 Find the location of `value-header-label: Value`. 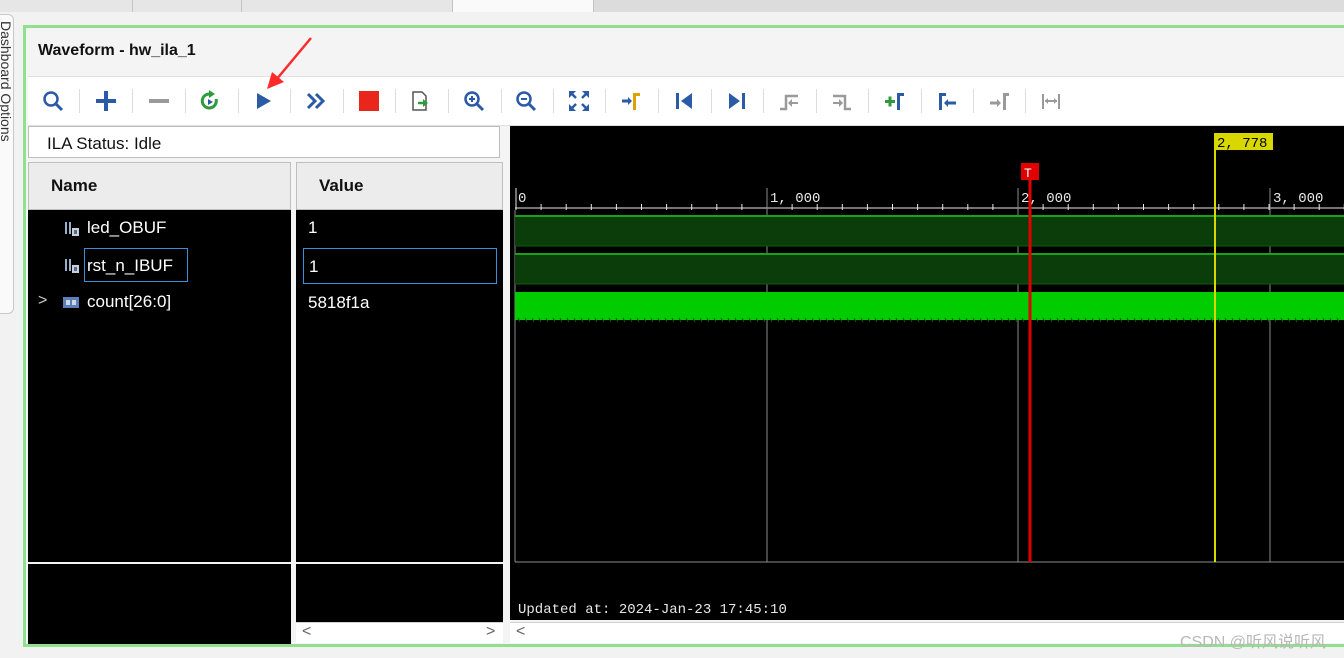

value-header-label: Value is located at coordinates (341, 185).